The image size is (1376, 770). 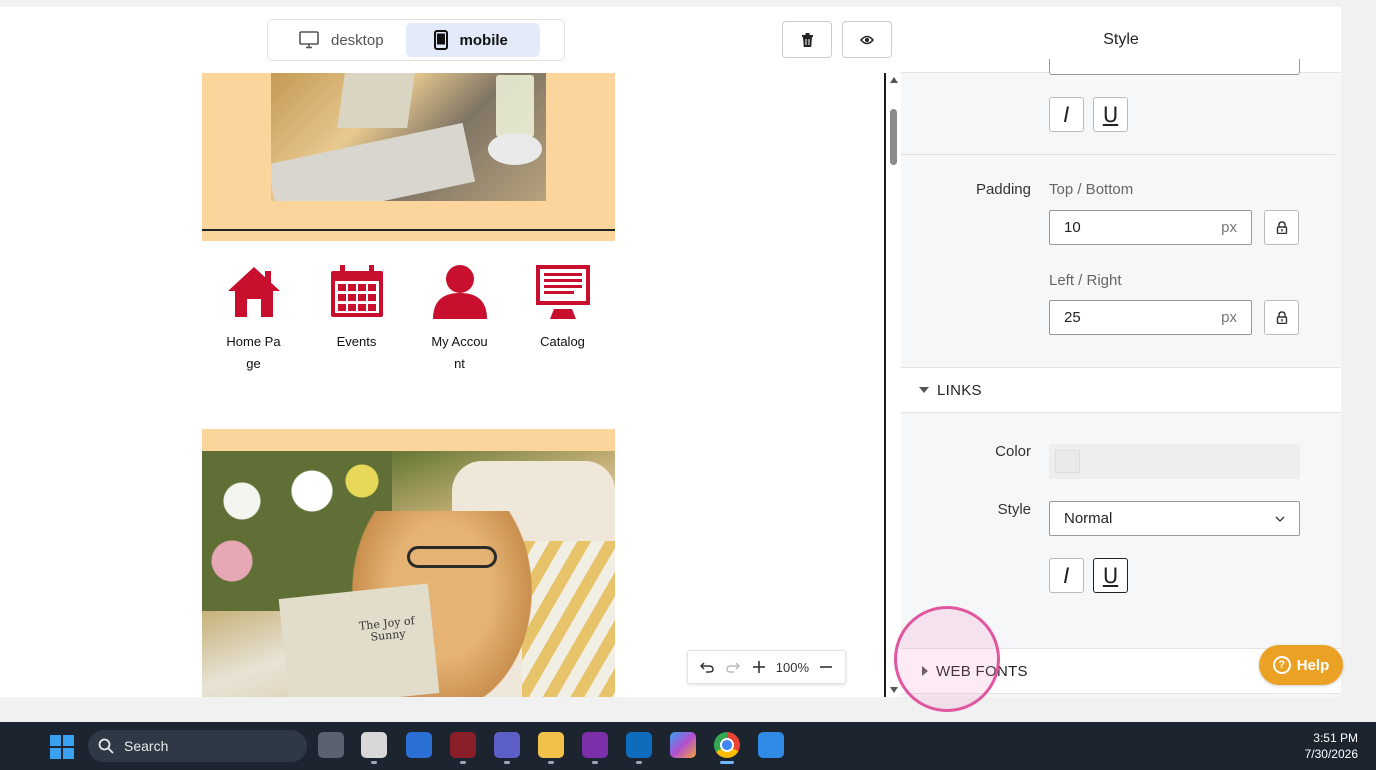 I want to click on teams-icon, so click(x=507, y=748).